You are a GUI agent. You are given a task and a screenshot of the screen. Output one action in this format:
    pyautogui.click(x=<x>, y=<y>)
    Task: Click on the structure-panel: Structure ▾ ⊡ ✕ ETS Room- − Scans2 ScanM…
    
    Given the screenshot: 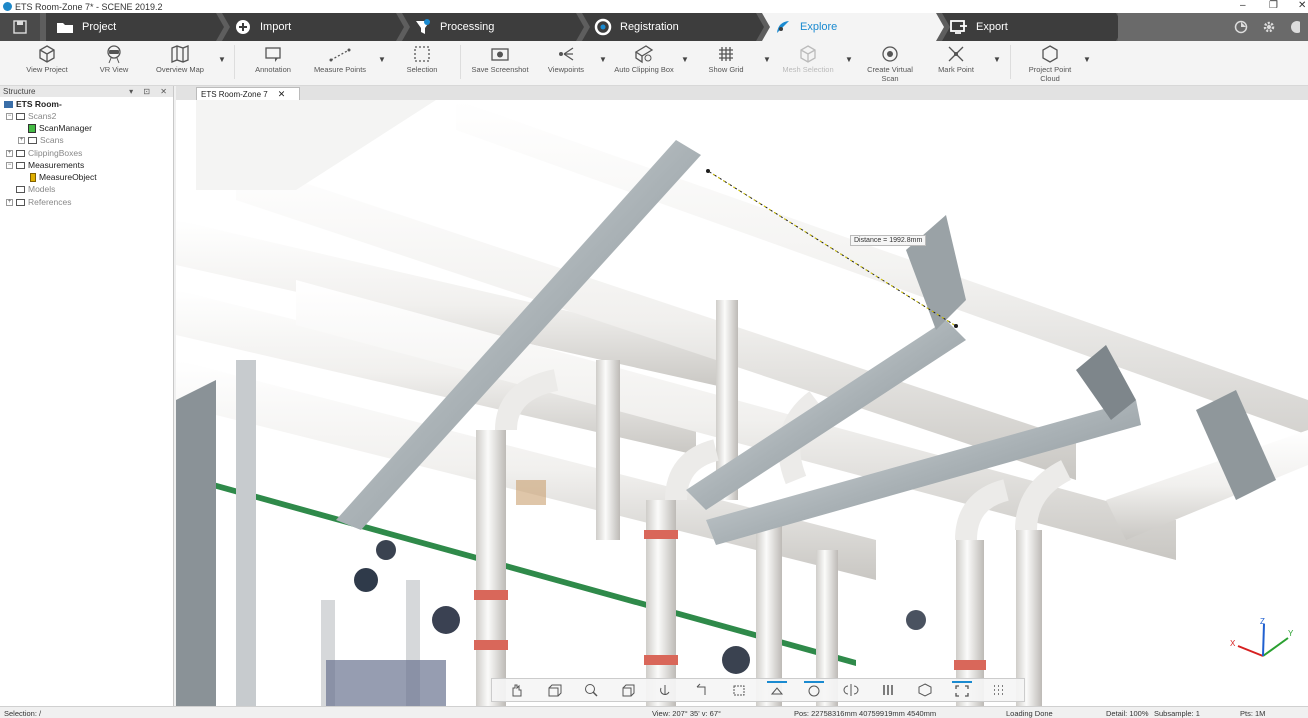 What is the action you would take?
    pyautogui.click(x=87, y=396)
    